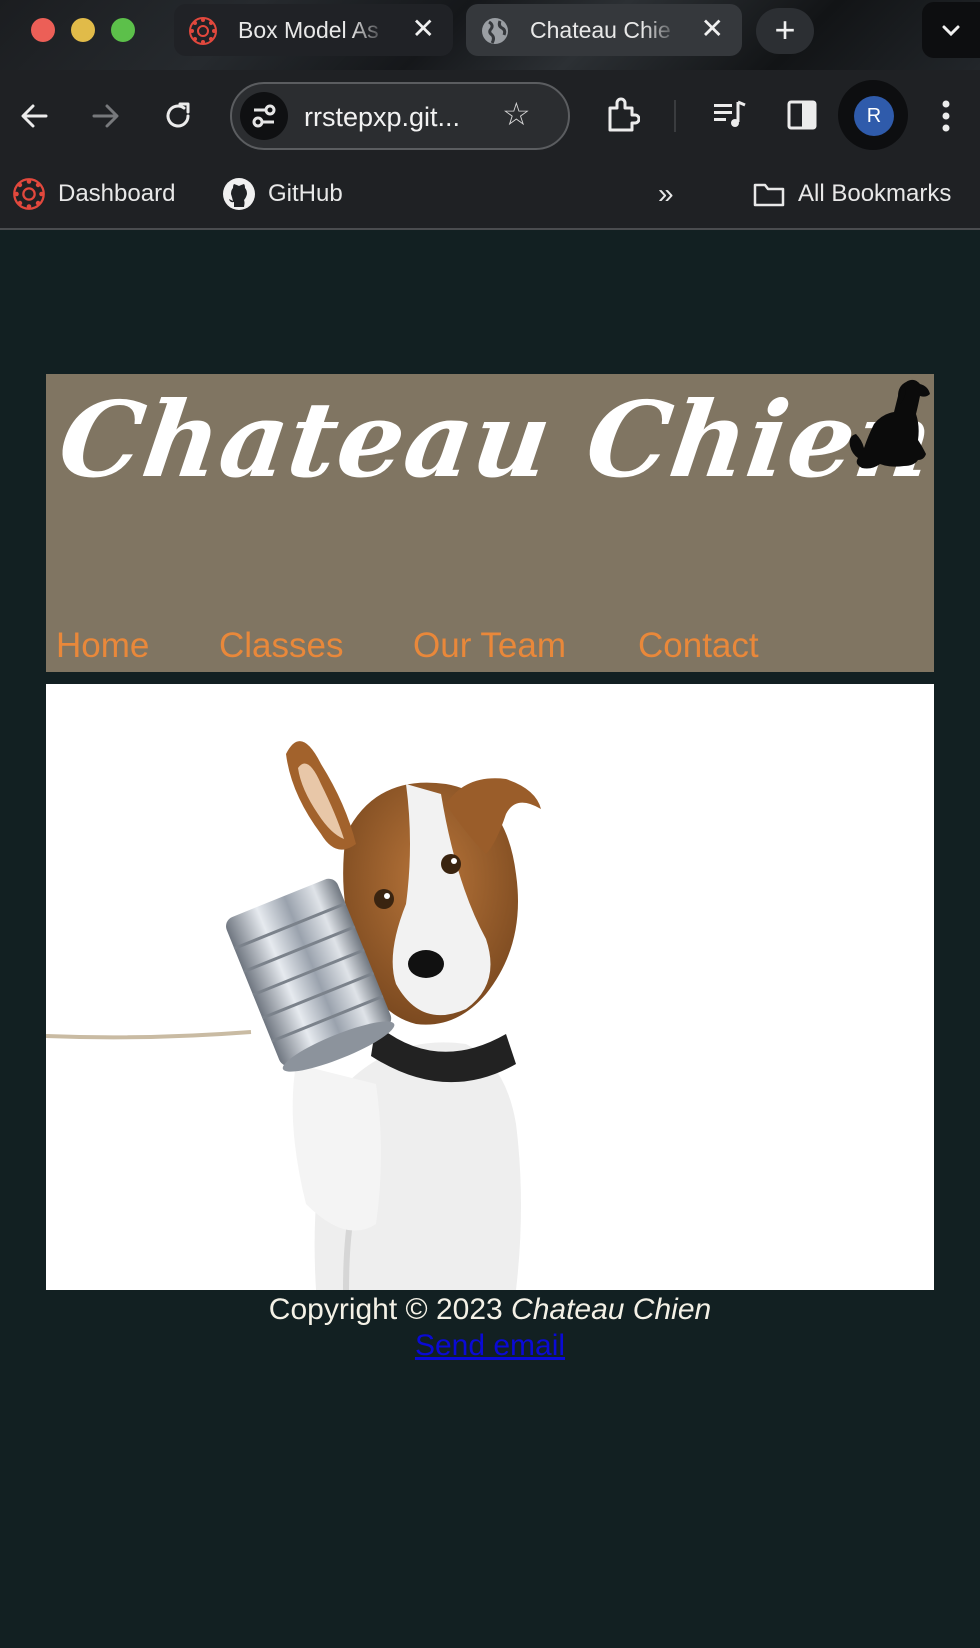 The image size is (980, 1648). I want to click on toolbar: rrstepxp.git... ☆ R, so click(490, 116).